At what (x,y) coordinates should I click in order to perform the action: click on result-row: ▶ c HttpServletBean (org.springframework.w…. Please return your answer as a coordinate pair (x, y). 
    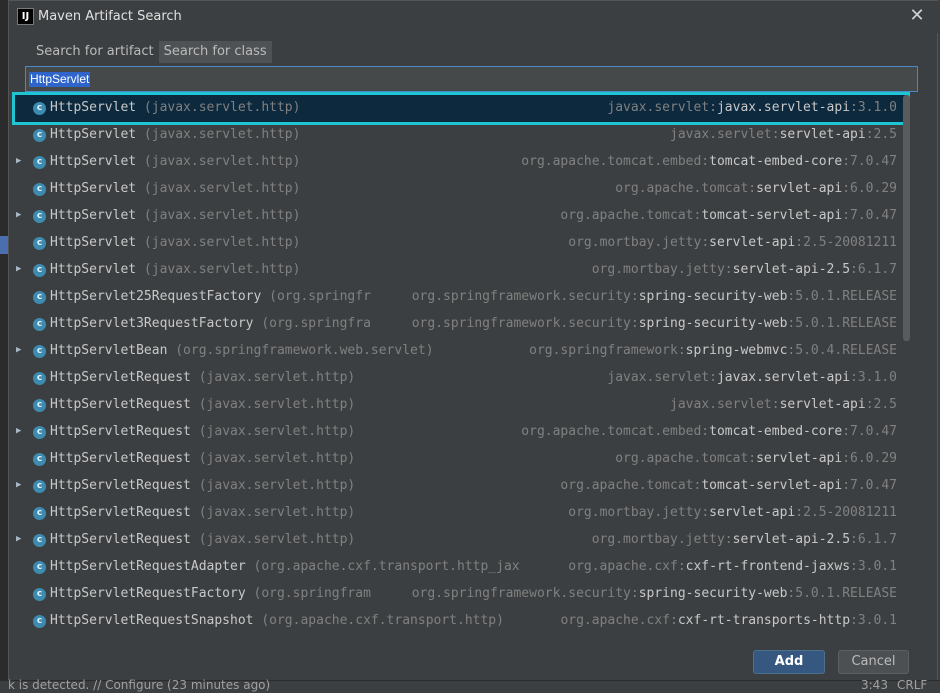
    Looking at the image, I should click on (460, 351).